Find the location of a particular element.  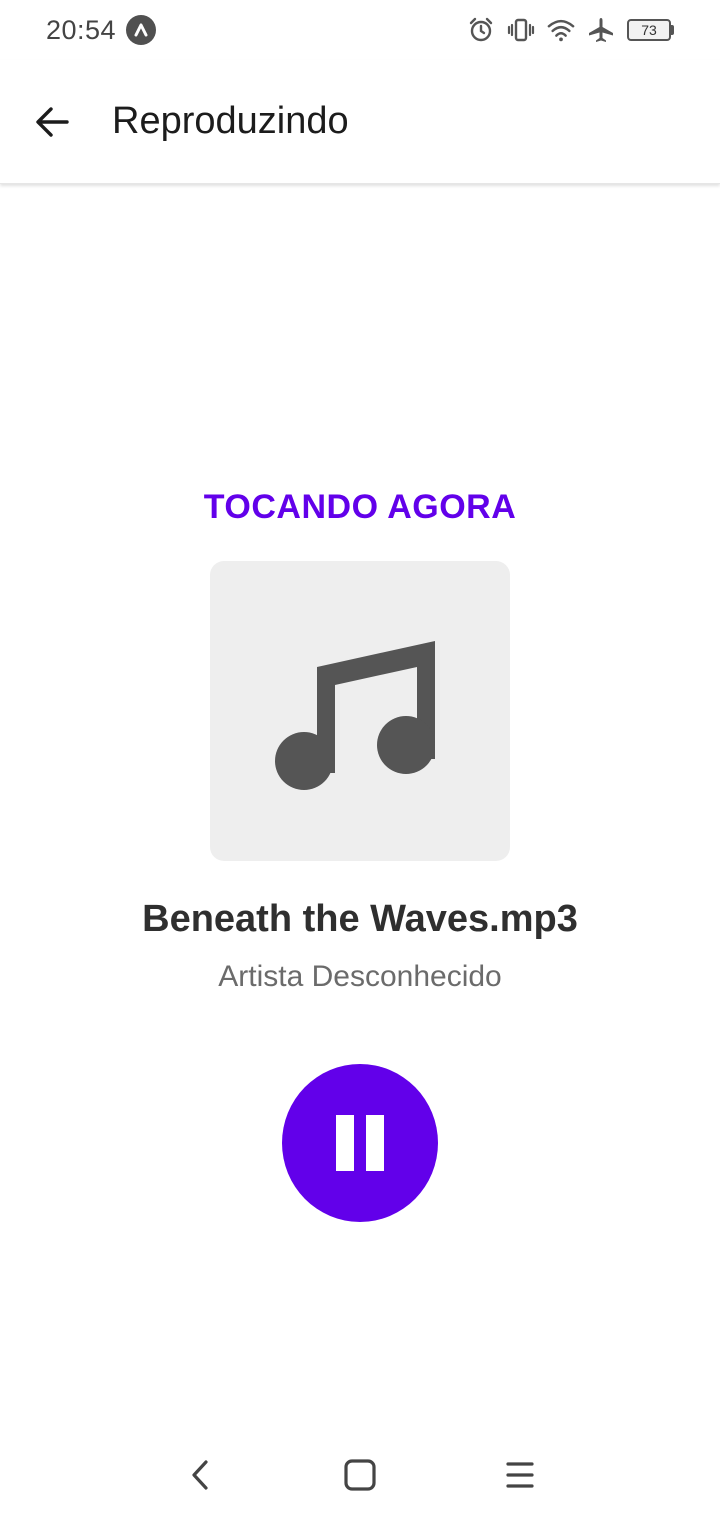

pause-bar-left is located at coordinates (345, 1143).